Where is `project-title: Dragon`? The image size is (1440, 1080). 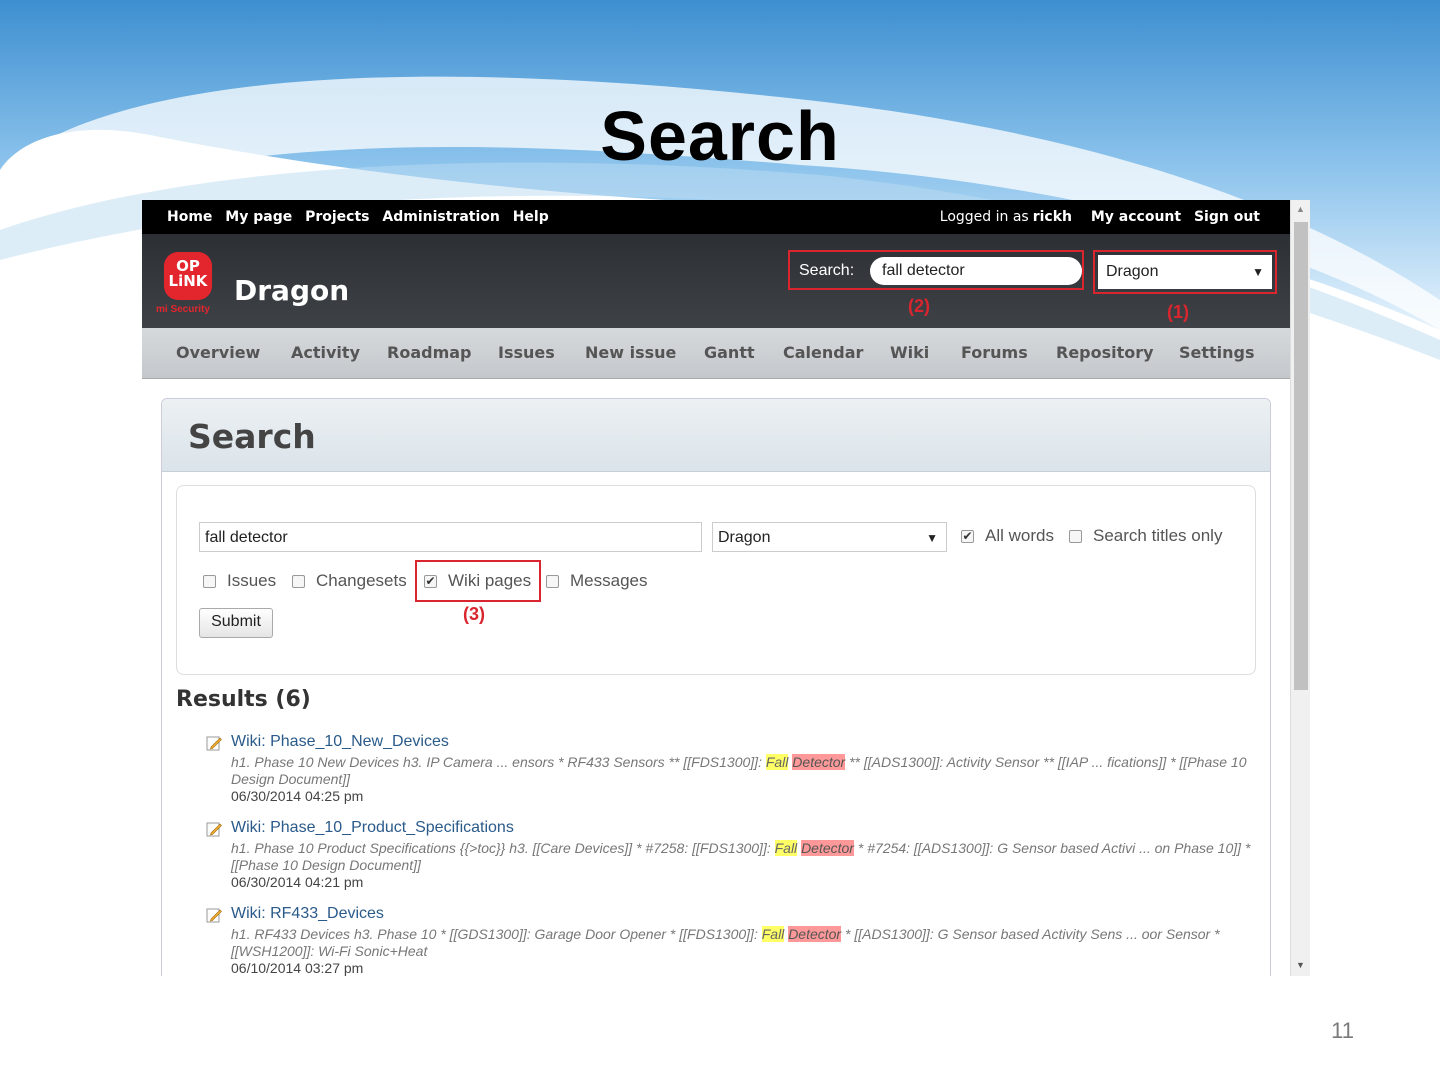 project-title: Dragon is located at coordinates (292, 290).